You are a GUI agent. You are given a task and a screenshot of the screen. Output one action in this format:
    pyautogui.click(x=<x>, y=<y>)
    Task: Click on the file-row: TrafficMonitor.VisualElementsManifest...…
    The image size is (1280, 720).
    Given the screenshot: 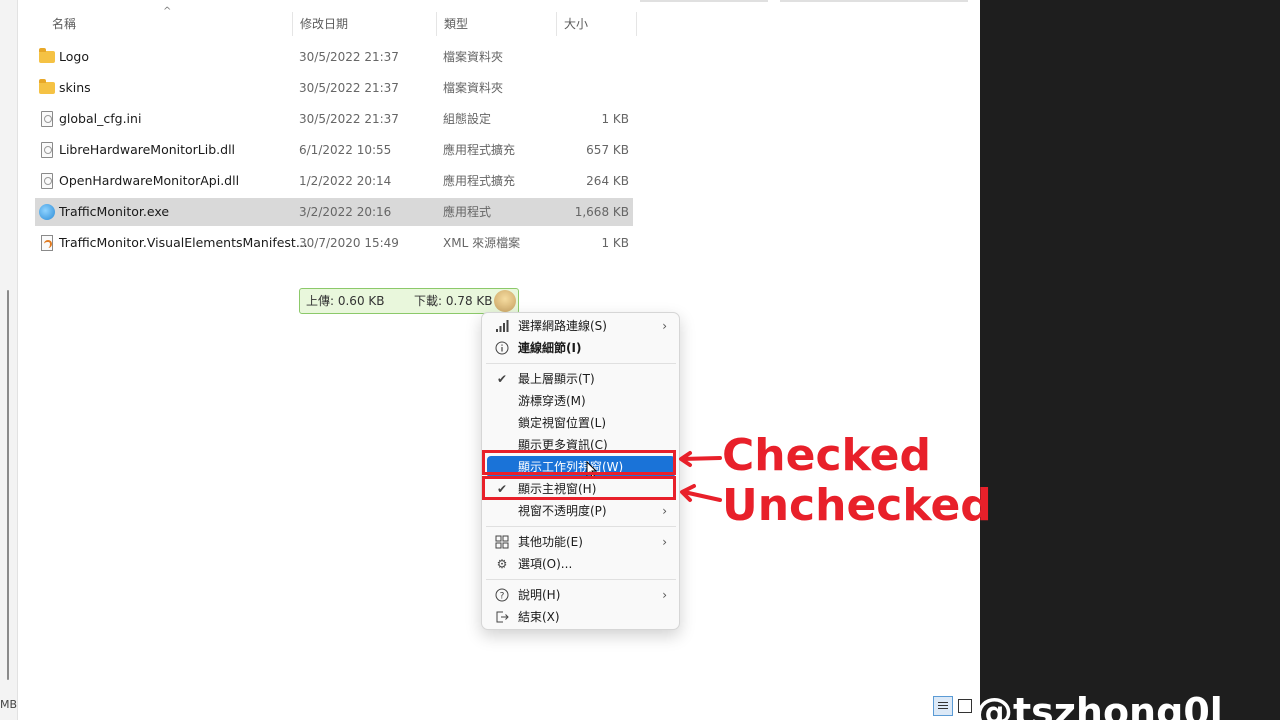 What is the action you would take?
    pyautogui.click(x=334, y=243)
    